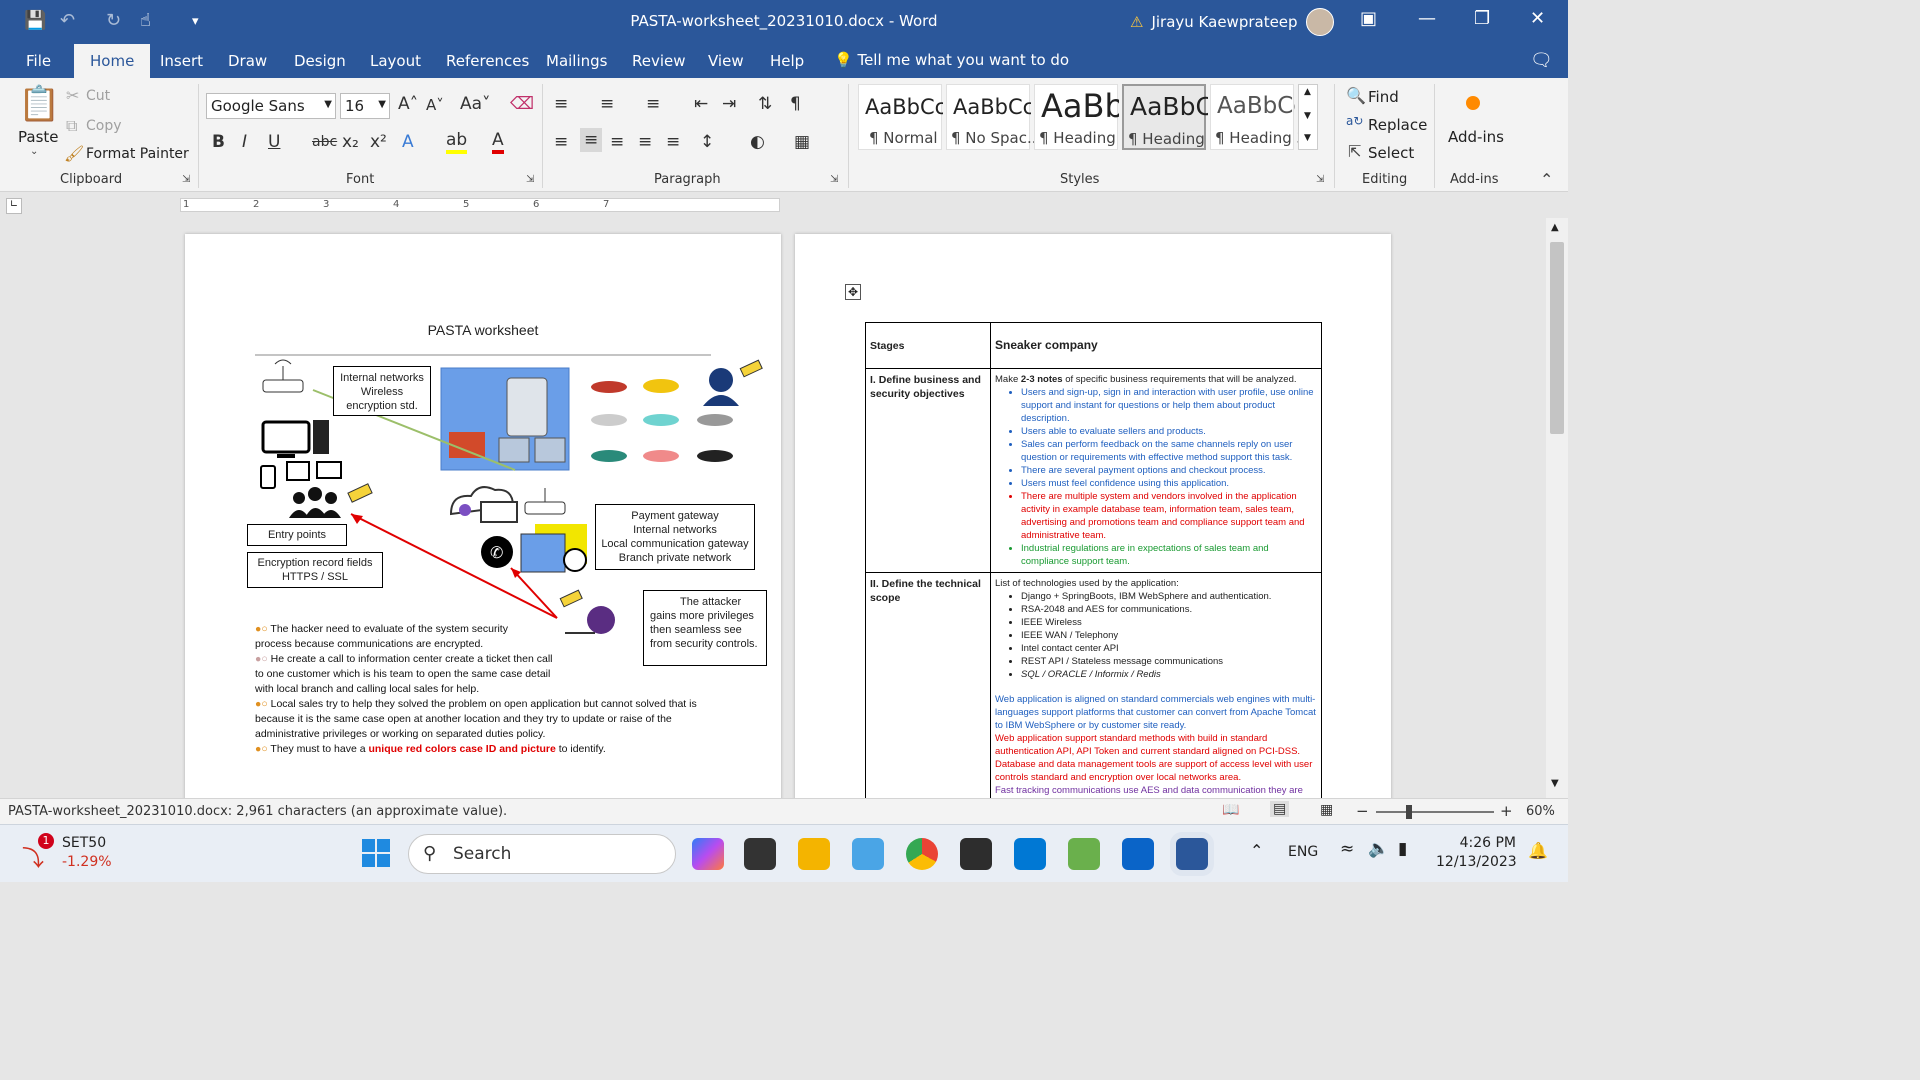 The image size is (1920, 1080). I want to click on horizontal-ruler: 1 2 3 4 5 6 7, so click(480, 205).